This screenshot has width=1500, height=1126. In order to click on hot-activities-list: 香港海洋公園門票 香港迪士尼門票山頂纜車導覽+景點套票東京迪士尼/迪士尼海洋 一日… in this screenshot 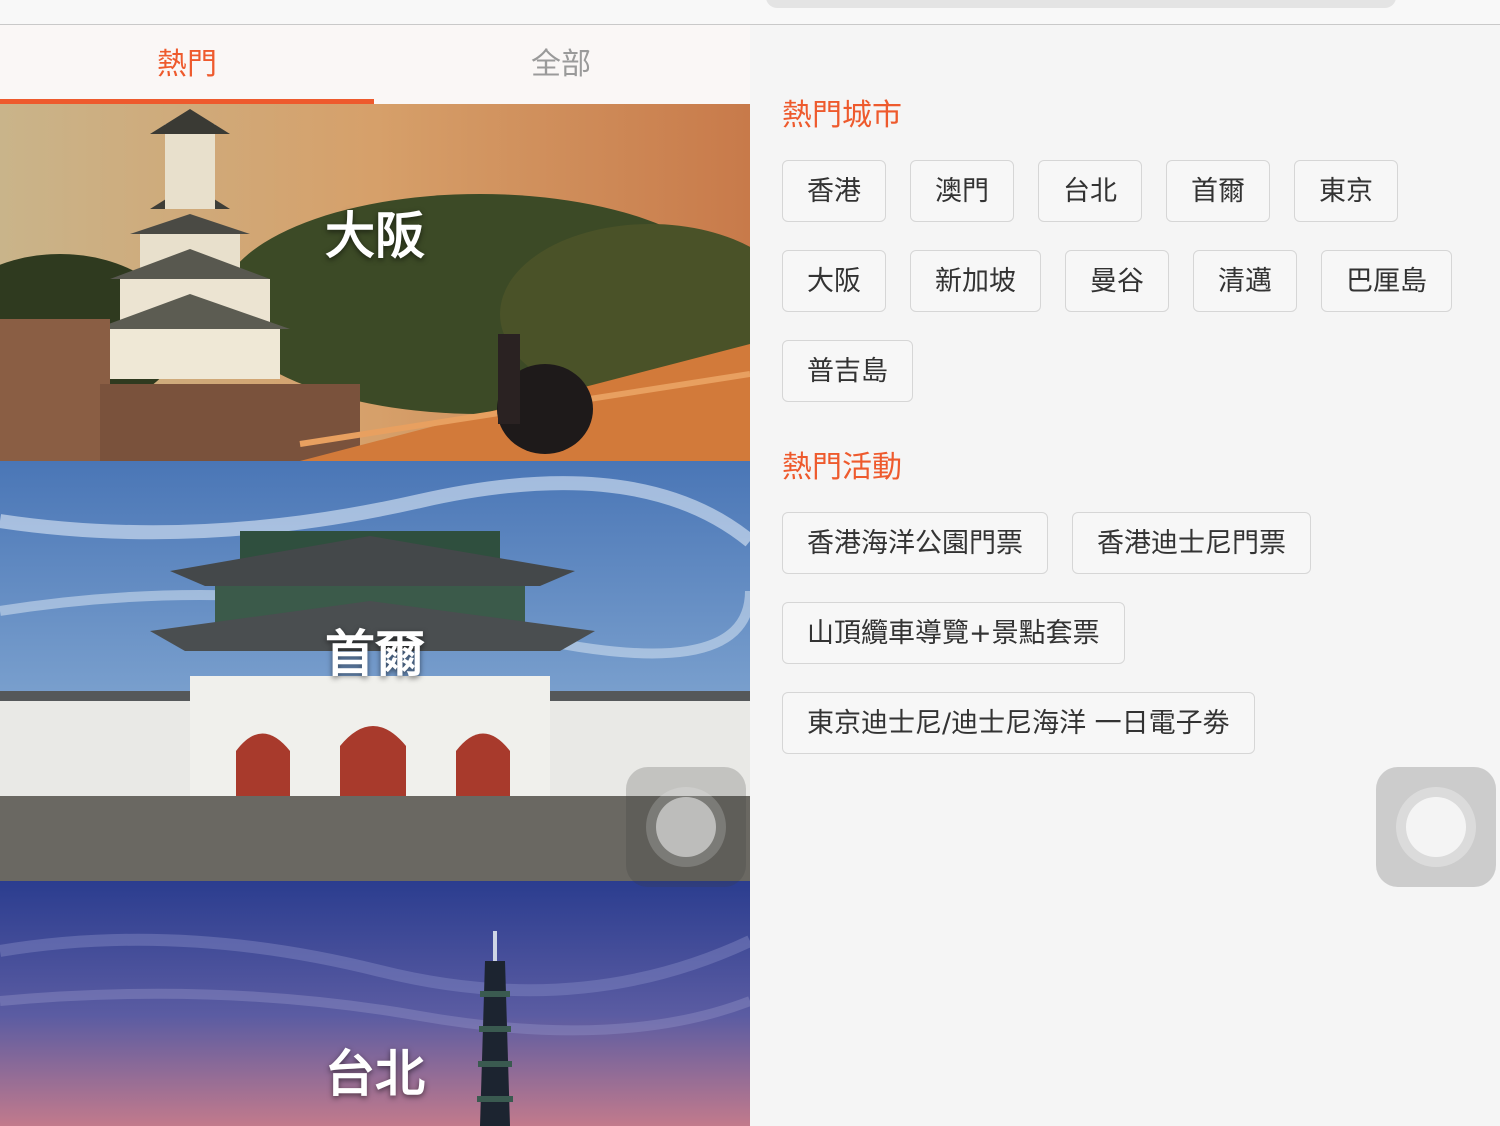, I will do `click(1102, 633)`.